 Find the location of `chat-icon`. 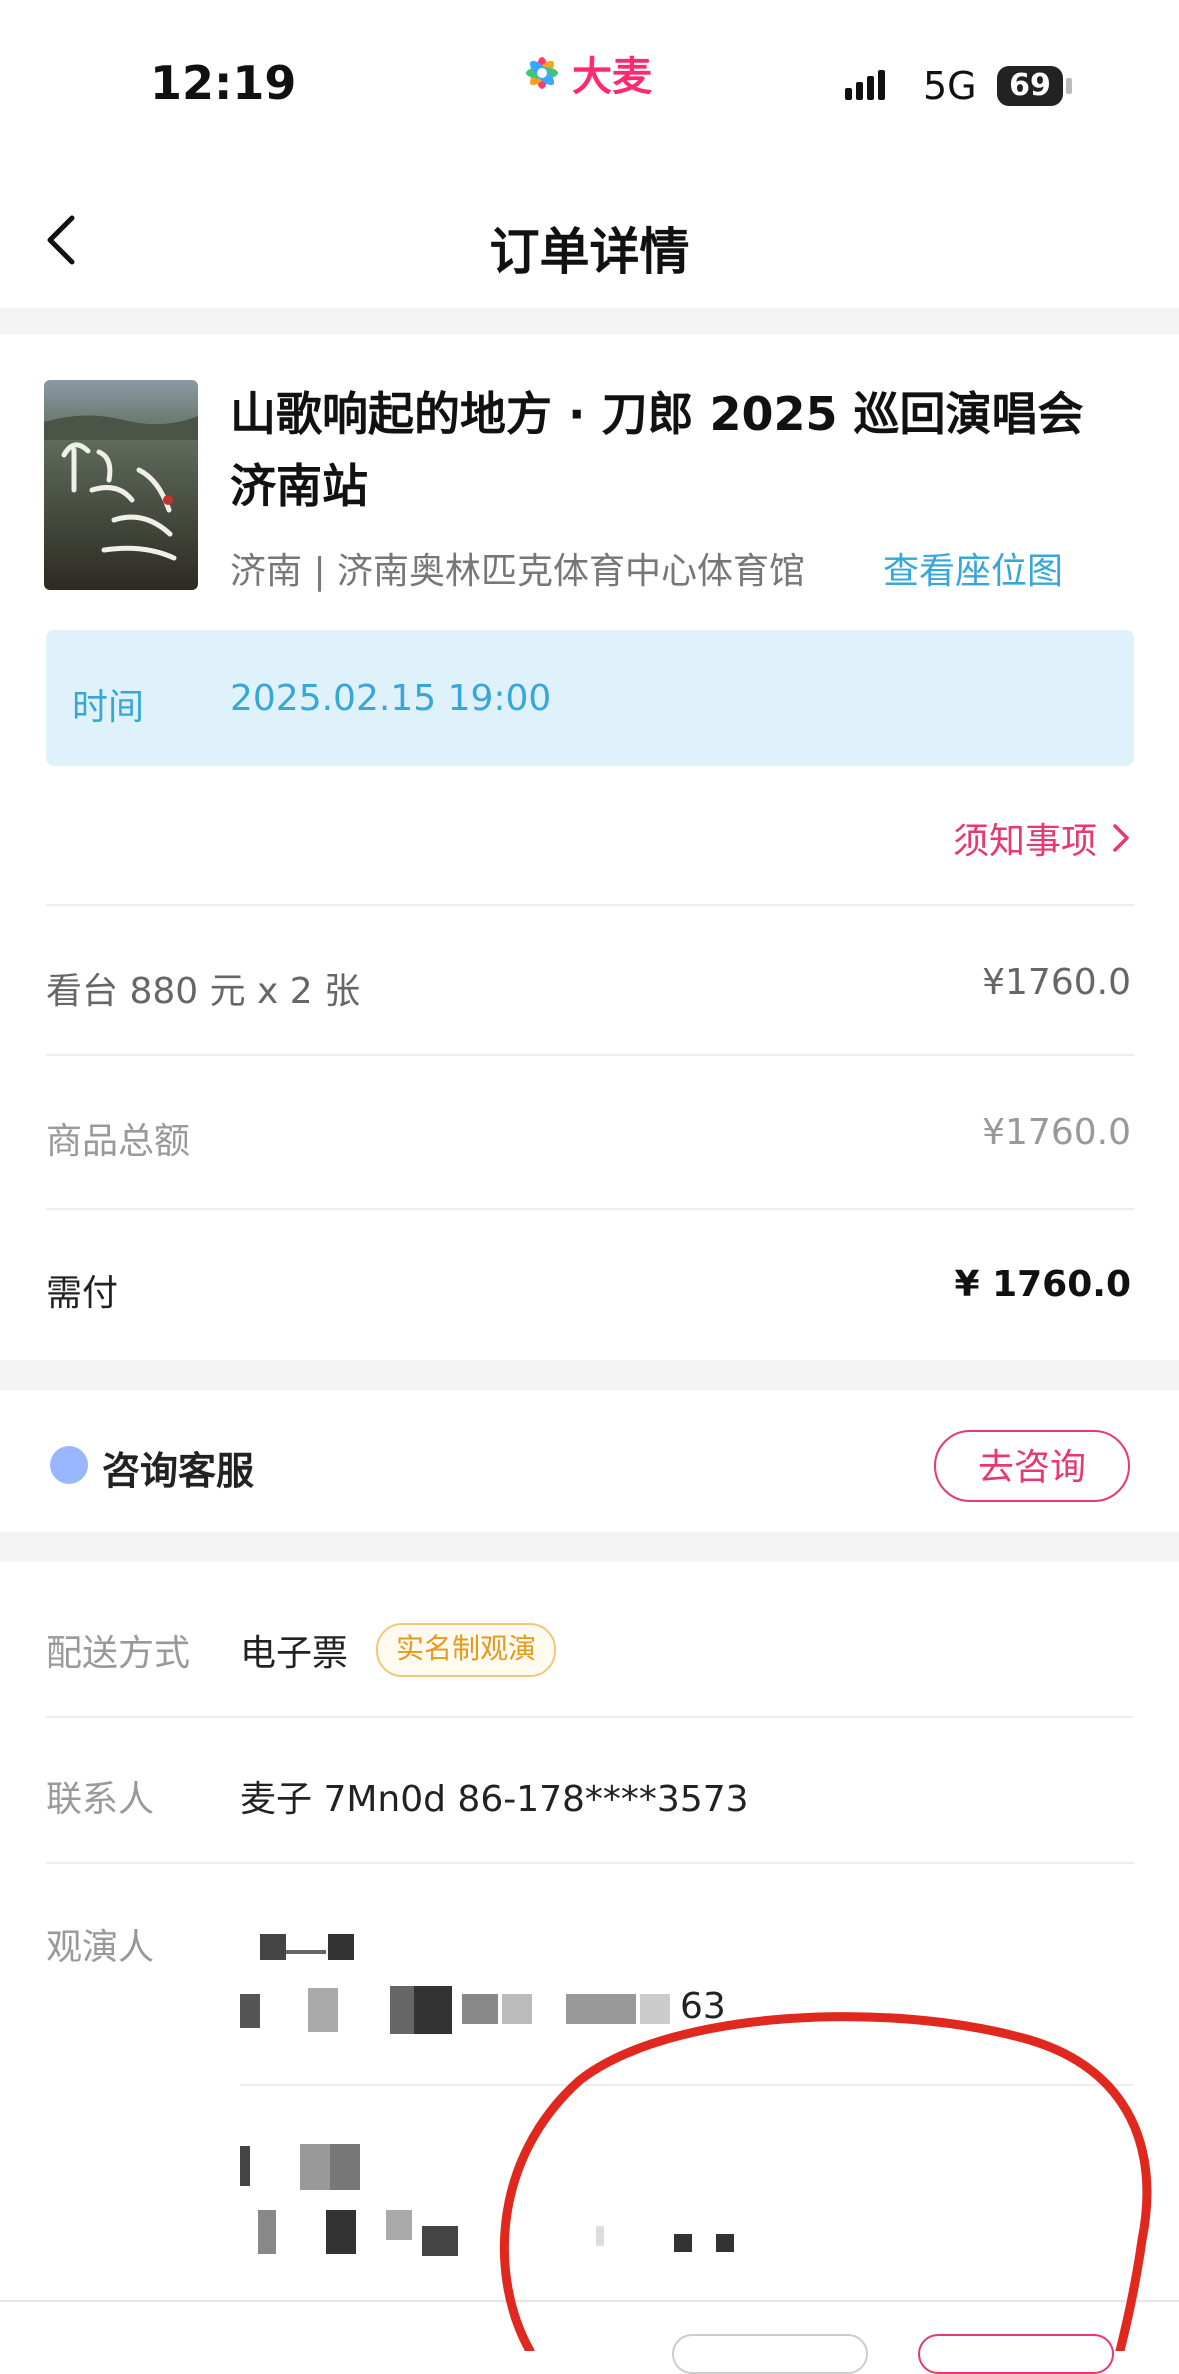

chat-icon is located at coordinates (69, 1465).